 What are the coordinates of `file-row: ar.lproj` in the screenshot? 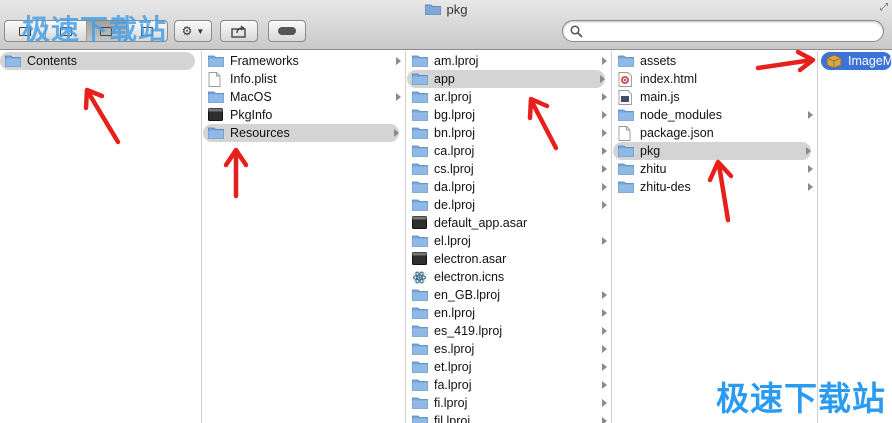 It's located at (509, 97).